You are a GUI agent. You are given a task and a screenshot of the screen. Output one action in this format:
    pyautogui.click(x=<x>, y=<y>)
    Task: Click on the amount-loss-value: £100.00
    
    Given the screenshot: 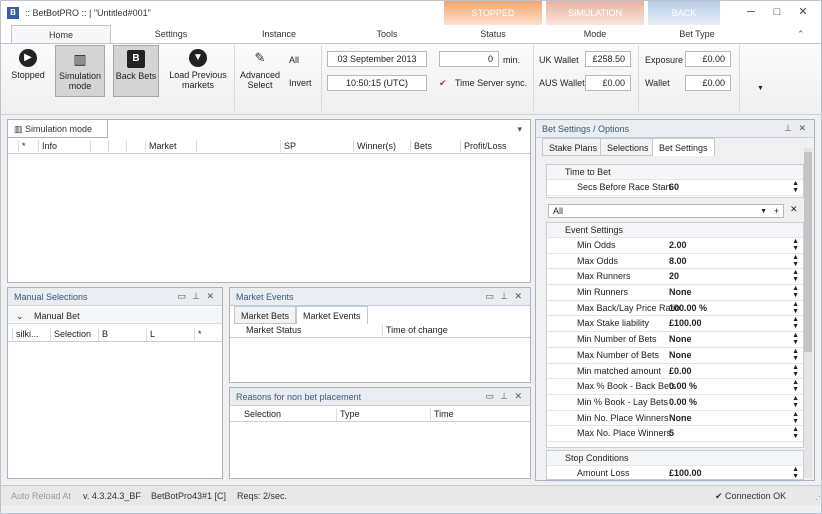 What is the action you would take?
    pyautogui.click(x=685, y=473)
    